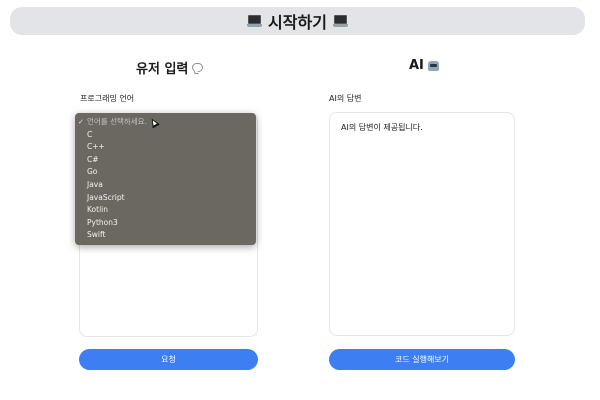 The image size is (600, 400). What do you see at coordinates (198, 67) in the screenshot?
I see `speech-bubble-icon` at bounding box center [198, 67].